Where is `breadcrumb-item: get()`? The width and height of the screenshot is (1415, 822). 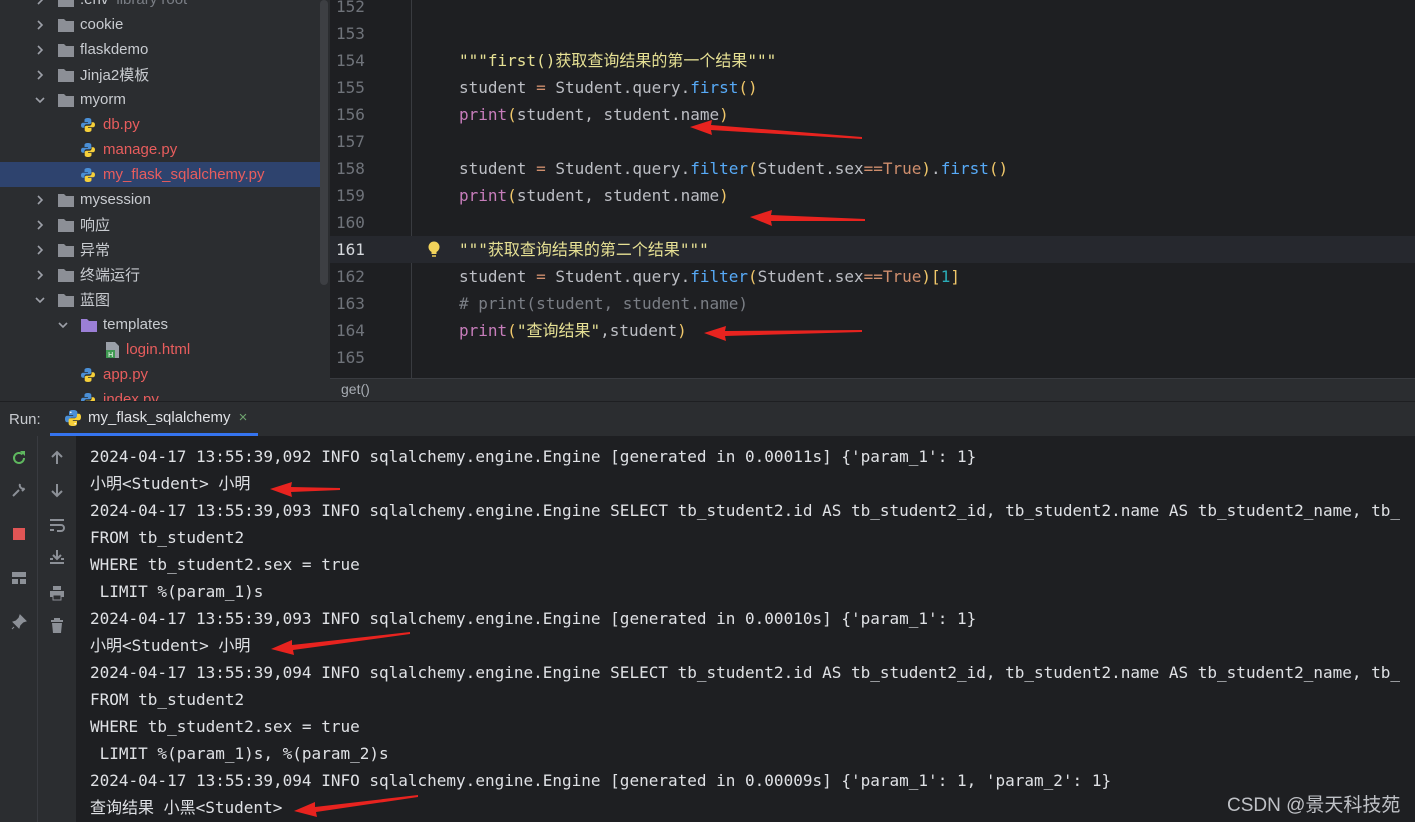 breadcrumb-item: get() is located at coordinates (355, 389).